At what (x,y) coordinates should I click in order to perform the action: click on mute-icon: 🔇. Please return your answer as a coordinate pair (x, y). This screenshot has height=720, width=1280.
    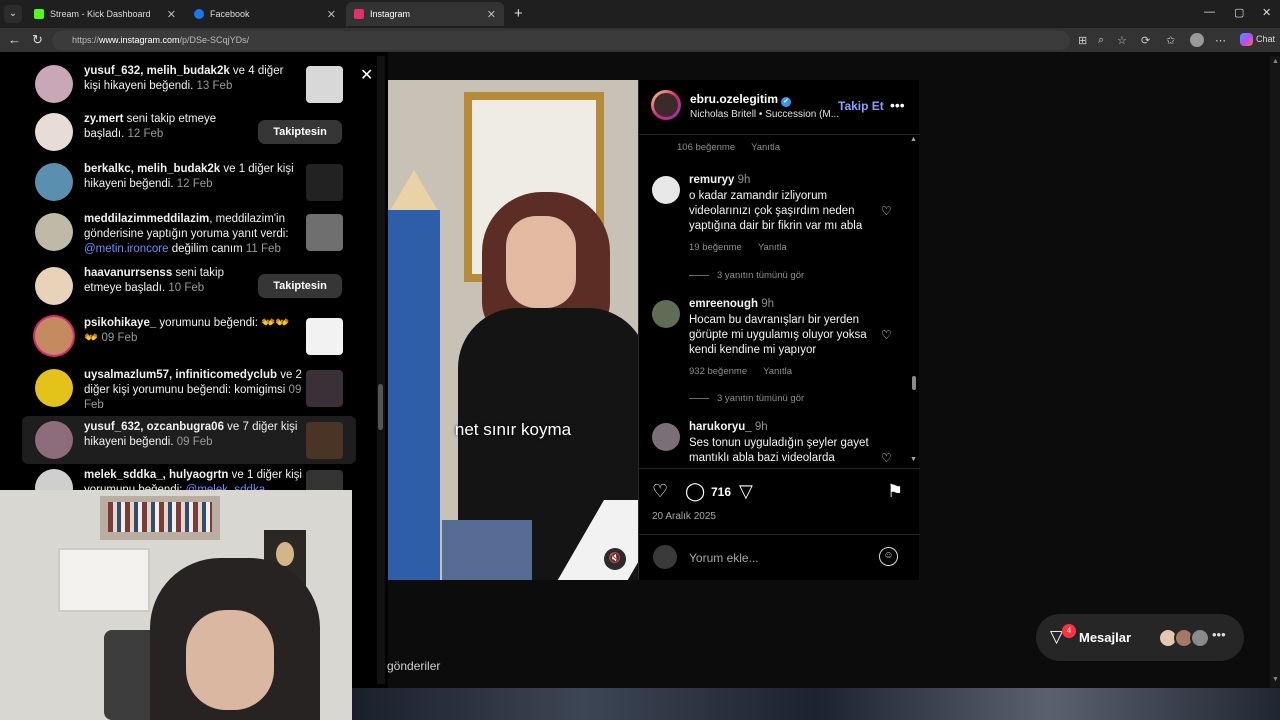
    Looking at the image, I should click on (615, 559).